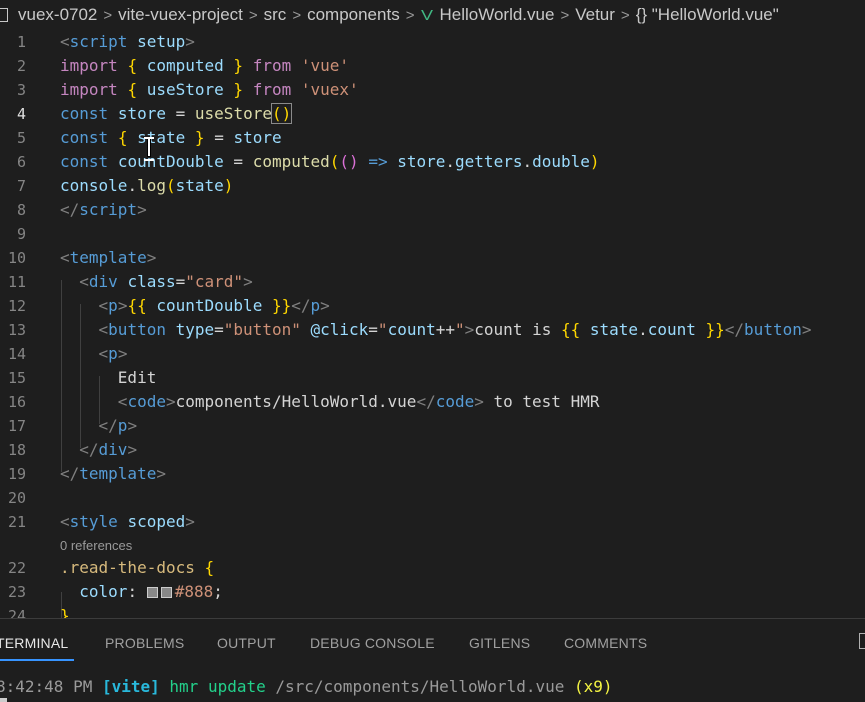 This screenshot has height=702, width=865. What do you see at coordinates (108, 378) in the screenshot?
I see `code-line: Edit` at bounding box center [108, 378].